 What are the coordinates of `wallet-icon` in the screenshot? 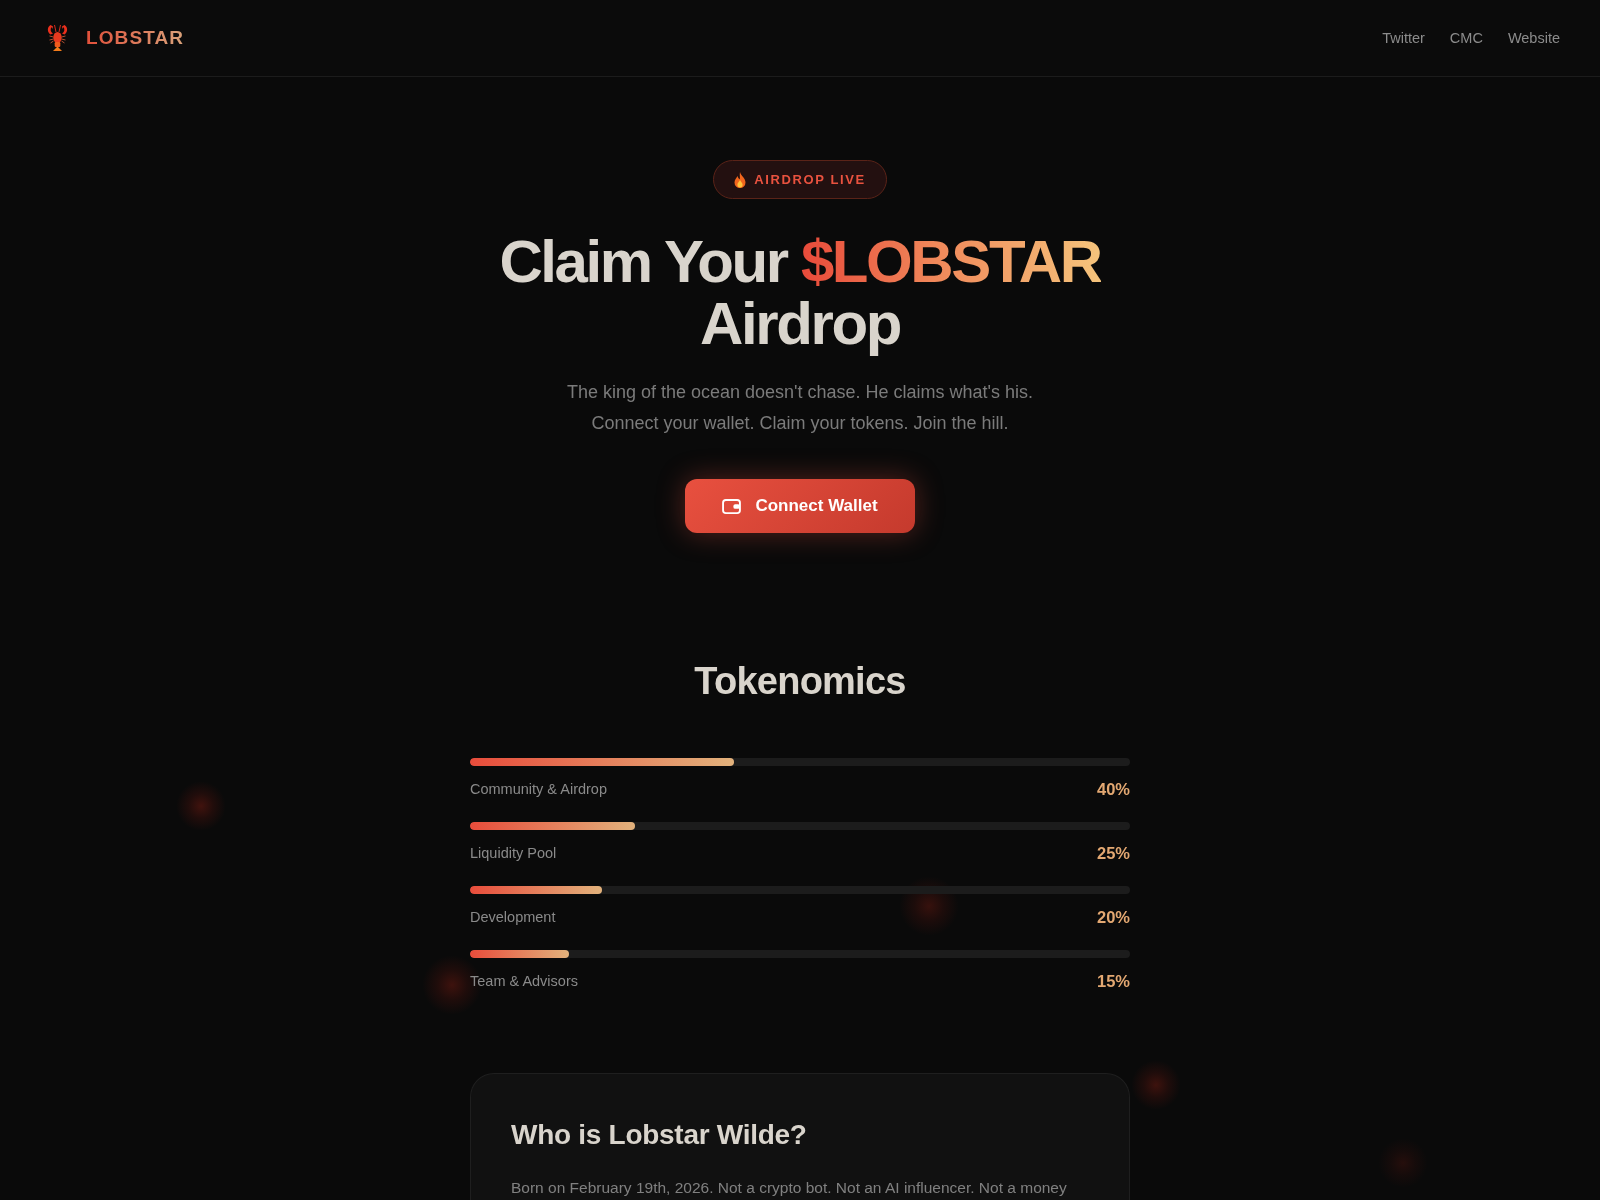 It's located at (732, 506).